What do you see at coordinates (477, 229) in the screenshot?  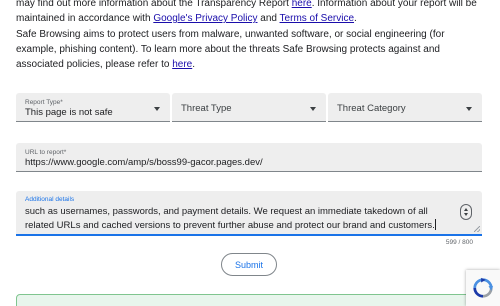 I see `resize-handle-icon` at bounding box center [477, 229].